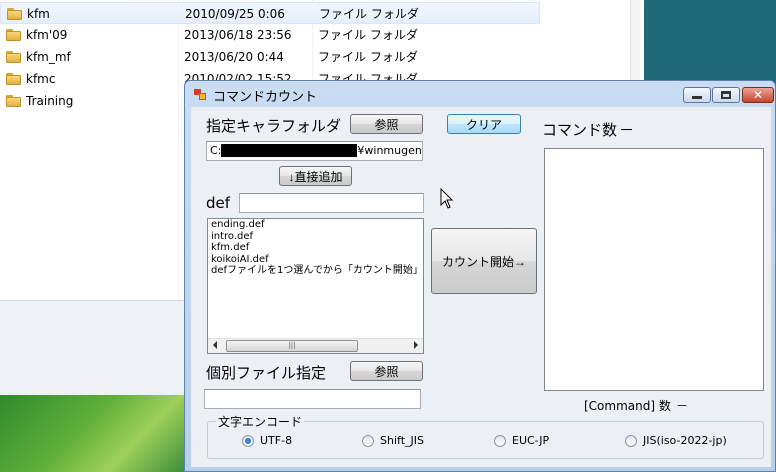 This screenshot has height=472, width=776. Describe the element at coordinates (315, 271) in the screenshot. I see `list-item: defファイルを1つ選んでから「カウント開始」ボタ` at that location.